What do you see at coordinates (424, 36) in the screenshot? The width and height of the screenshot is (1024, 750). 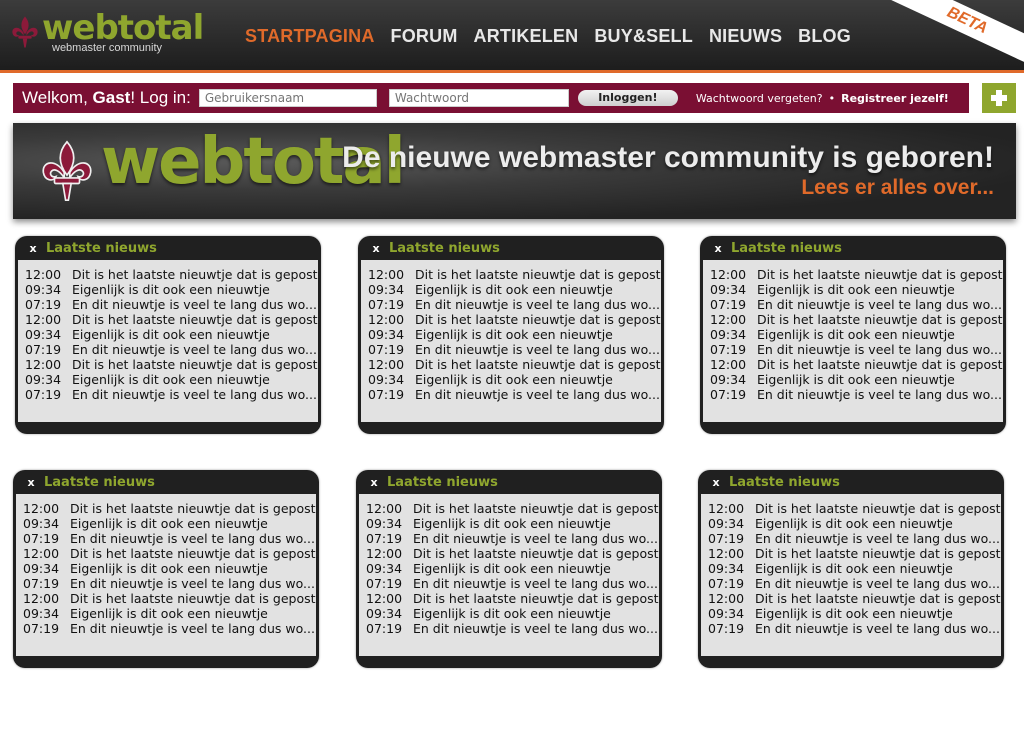 I see `nav-forum: FORUM` at bounding box center [424, 36].